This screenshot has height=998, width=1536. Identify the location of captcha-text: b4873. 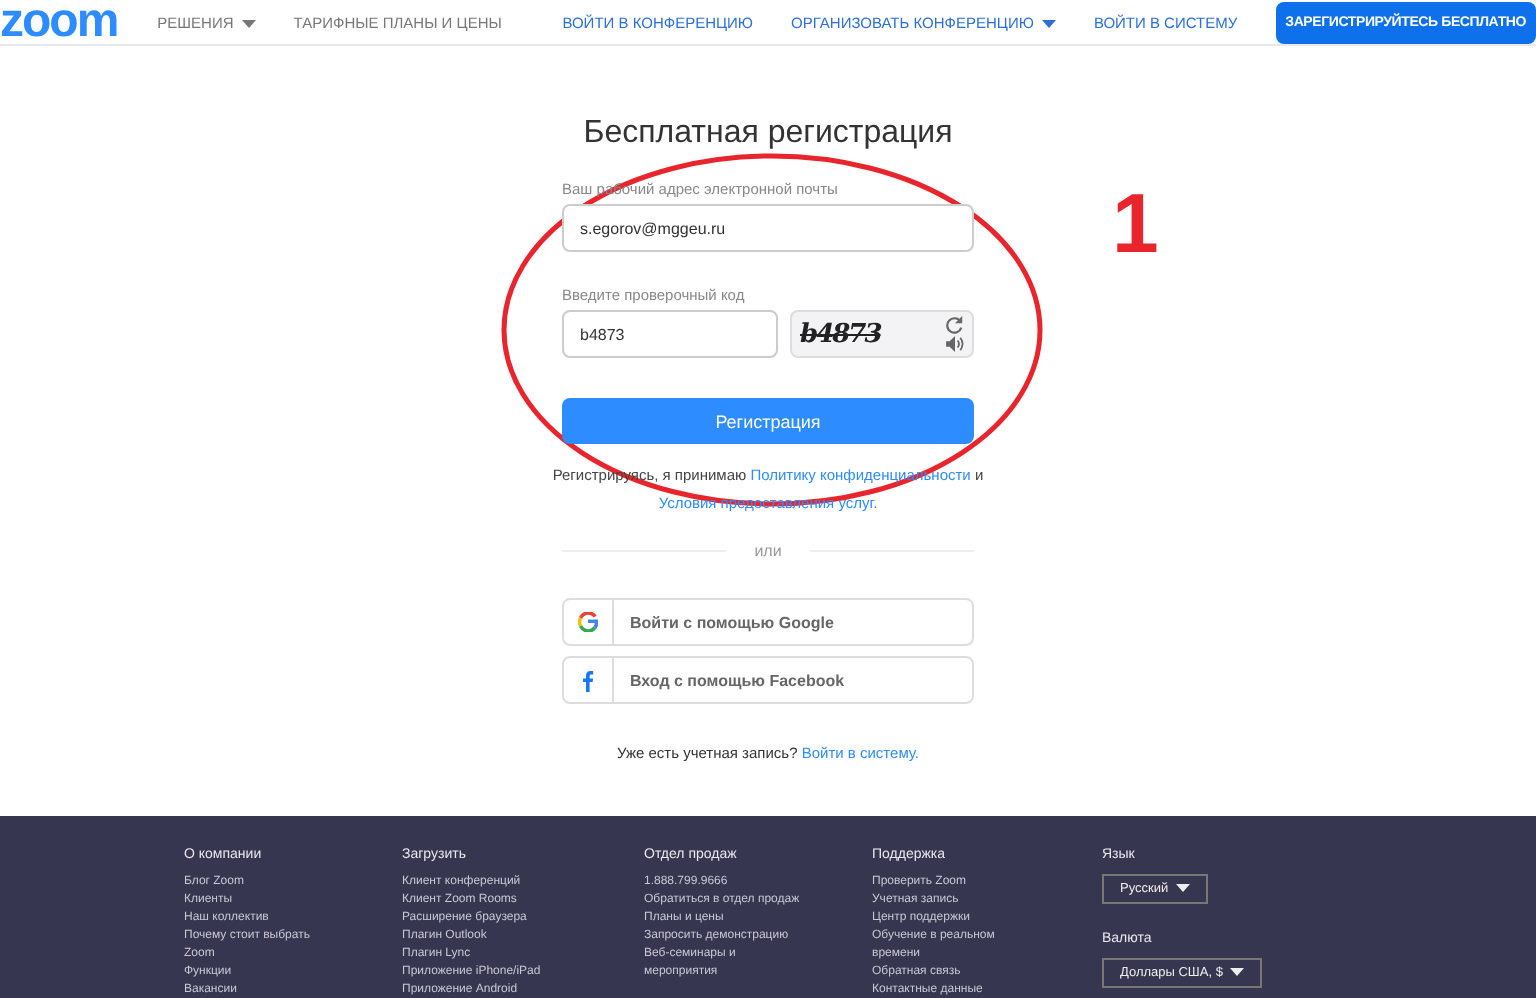
(840, 334).